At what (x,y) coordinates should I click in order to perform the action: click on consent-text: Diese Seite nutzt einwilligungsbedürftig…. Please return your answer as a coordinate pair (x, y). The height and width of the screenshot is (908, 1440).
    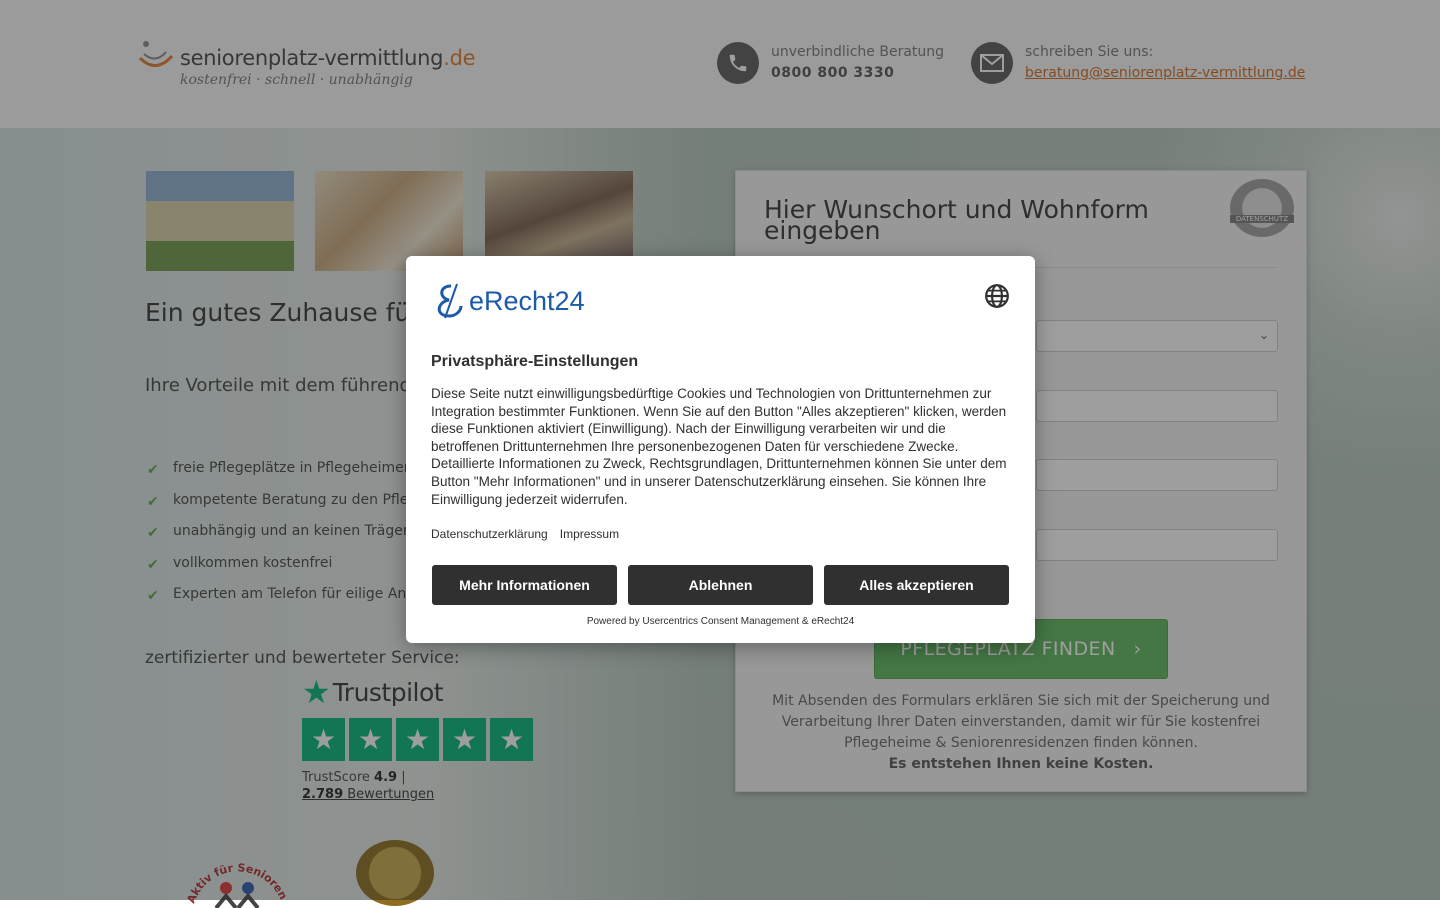
    Looking at the image, I should click on (719, 446).